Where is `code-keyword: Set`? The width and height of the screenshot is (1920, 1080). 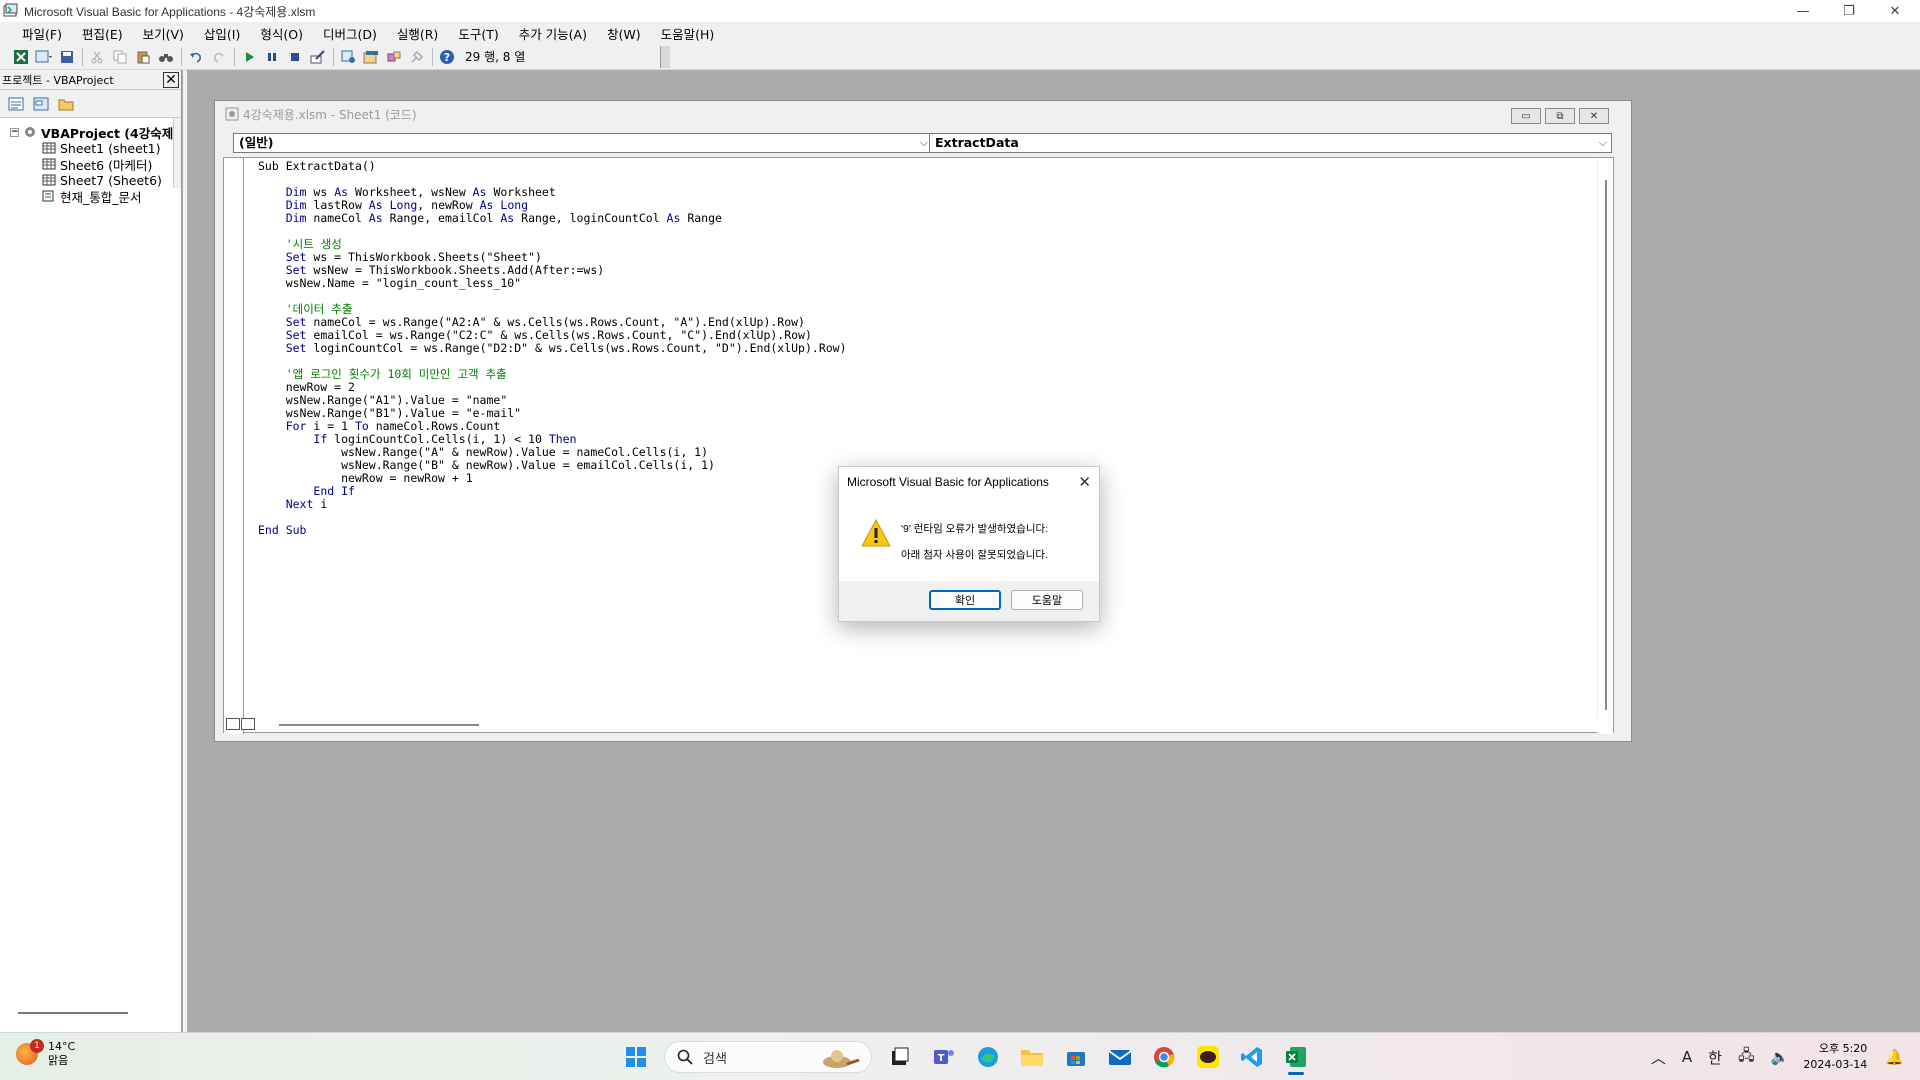 code-keyword: Set is located at coordinates (296, 335).